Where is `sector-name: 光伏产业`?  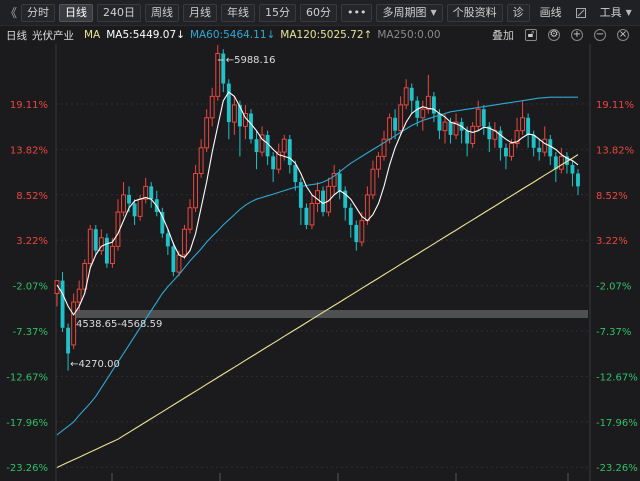 sector-name: 光伏产业 is located at coordinates (53, 35).